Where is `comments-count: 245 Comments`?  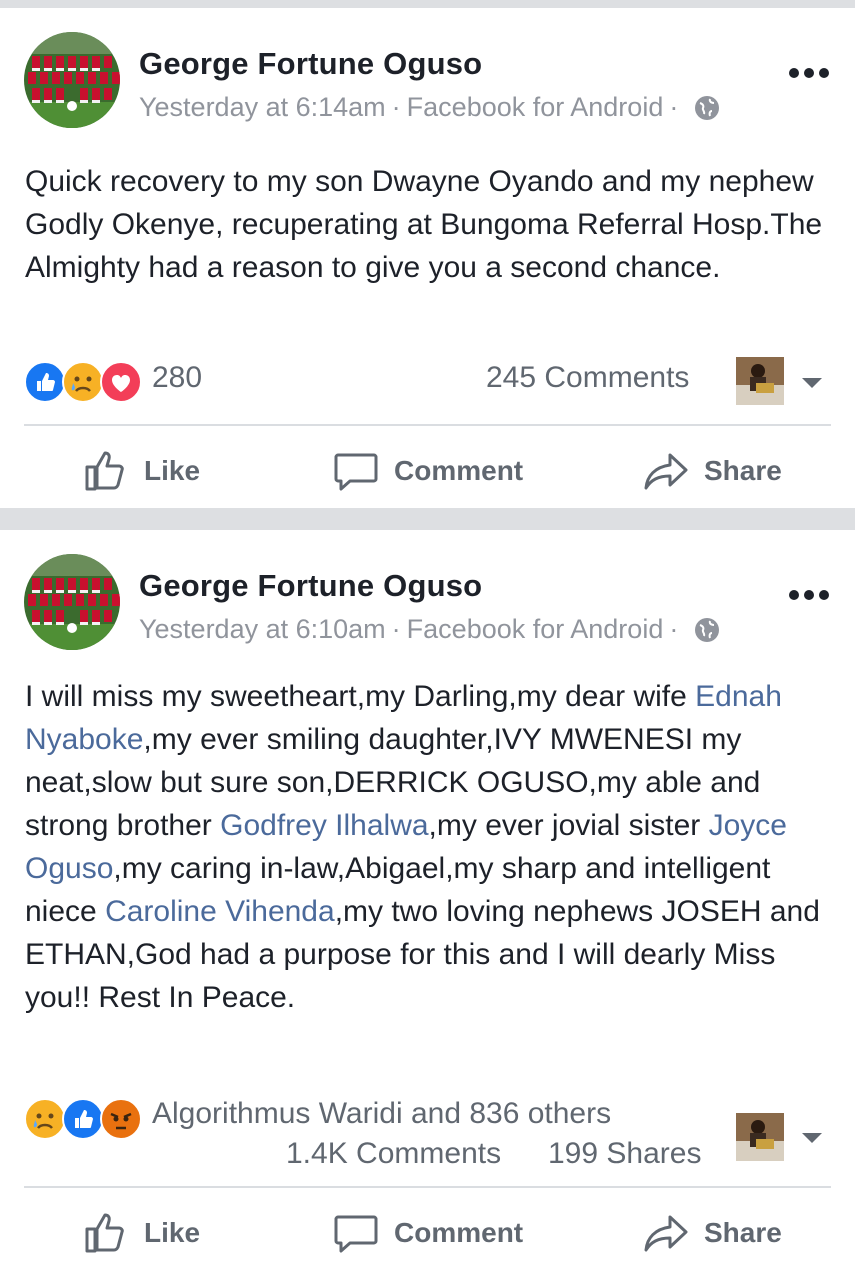
comments-count: 245 Comments is located at coordinates (587, 378).